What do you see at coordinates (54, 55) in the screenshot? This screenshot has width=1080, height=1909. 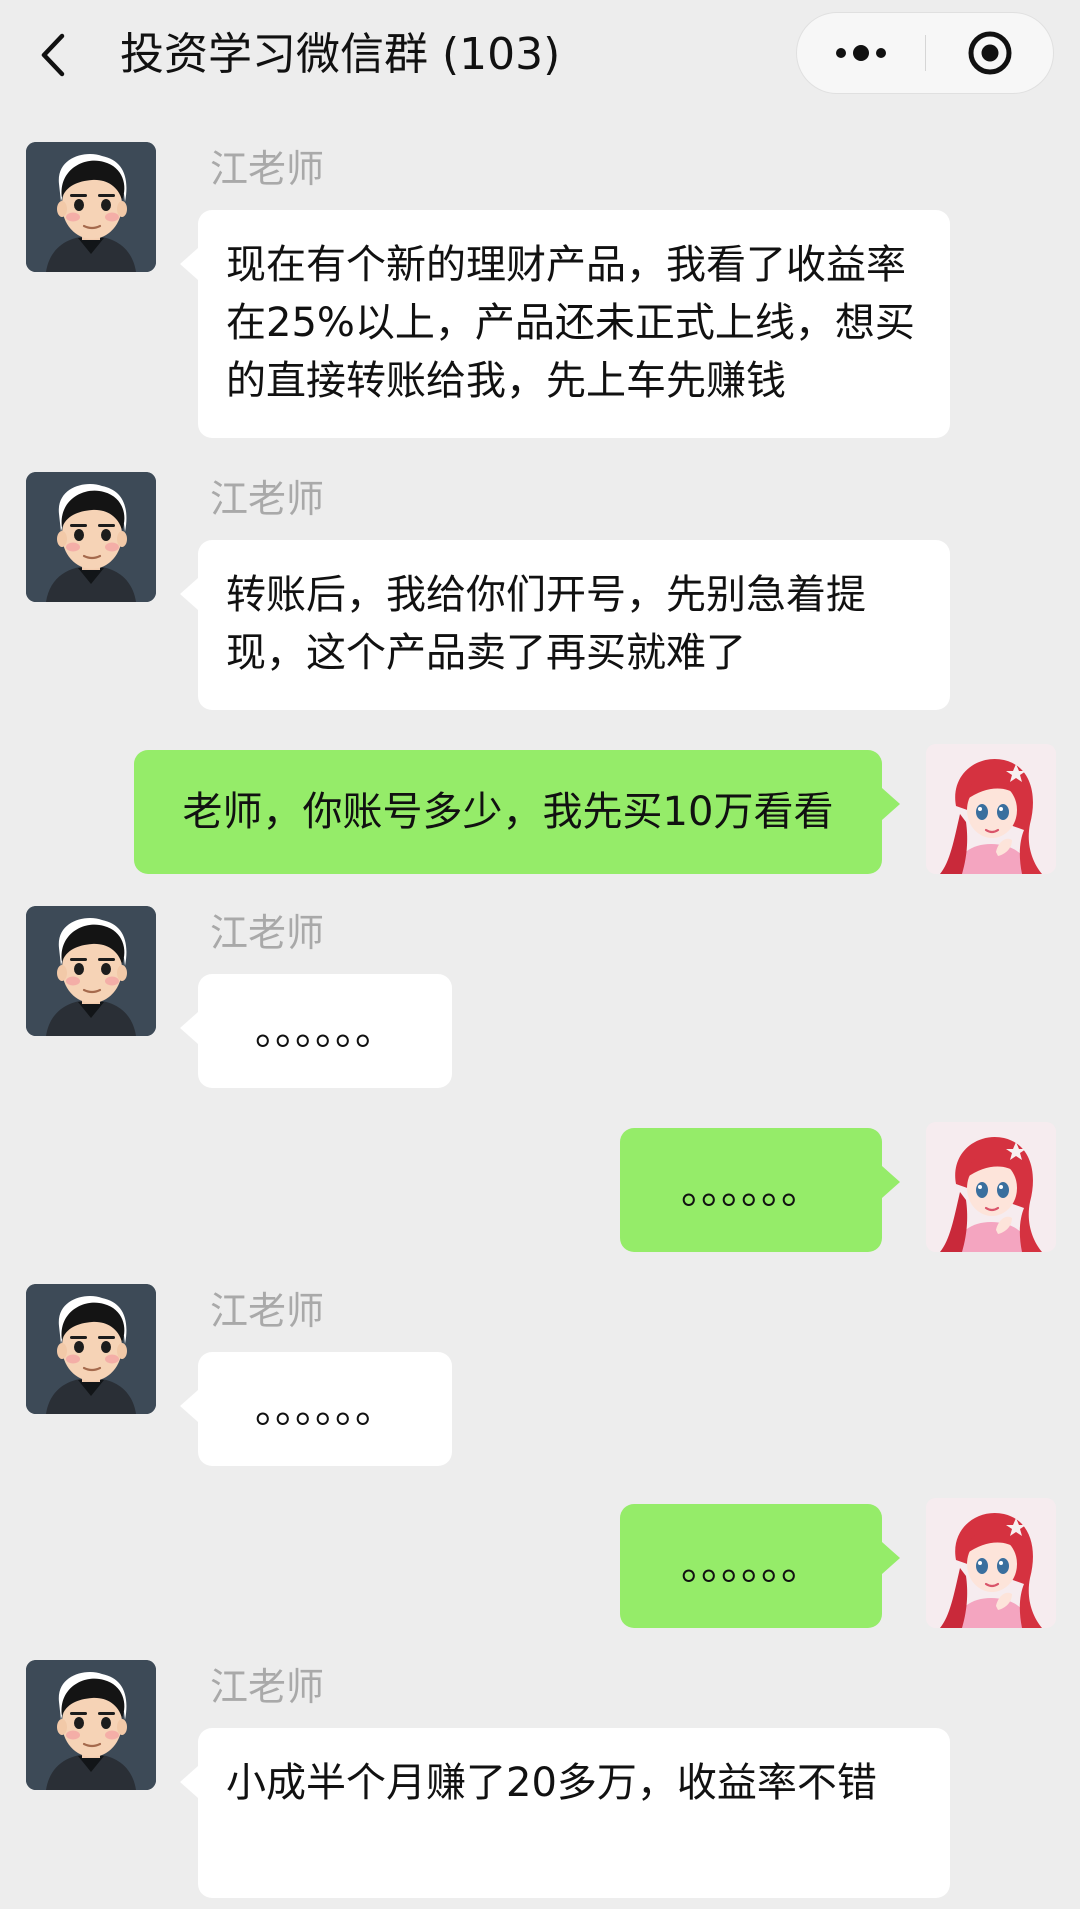 I see `chevron-left-icon` at bounding box center [54, 55].